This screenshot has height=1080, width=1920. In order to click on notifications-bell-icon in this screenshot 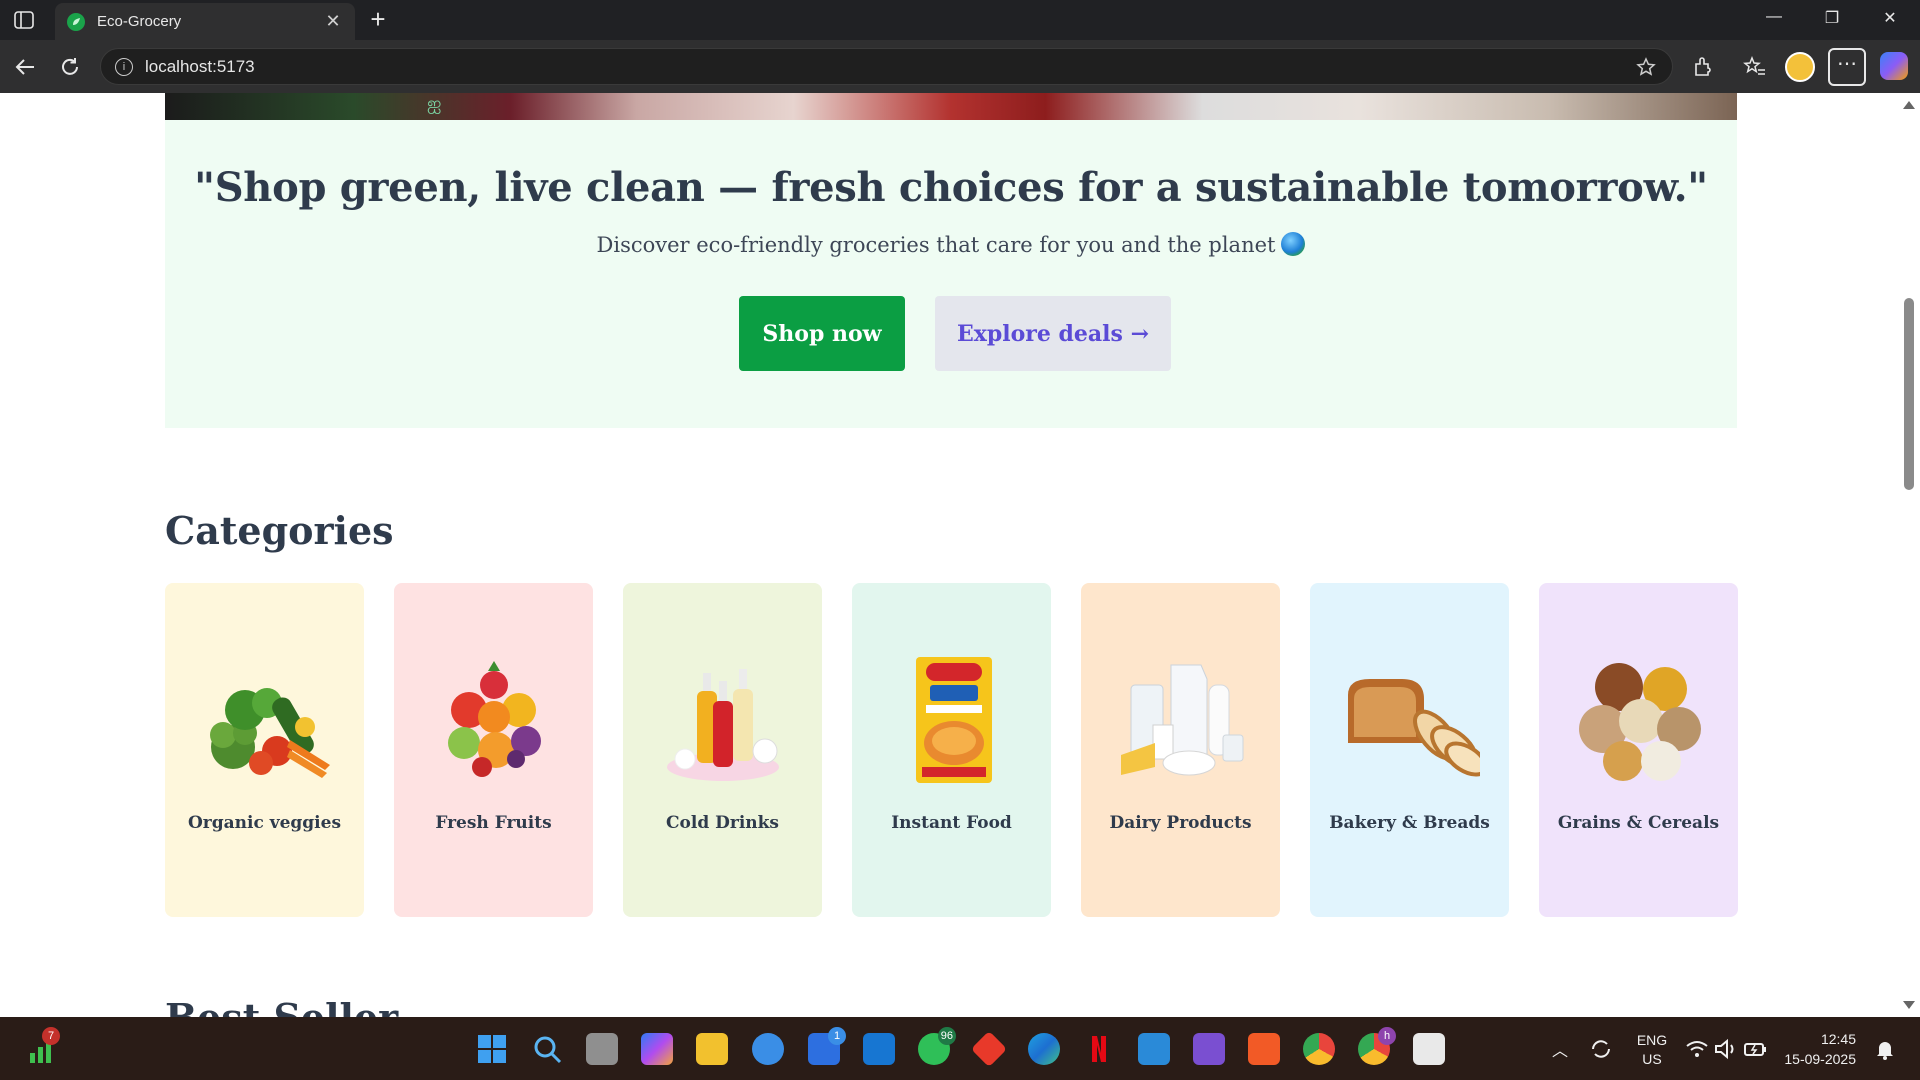, I will do `click(1885, 1049)`.